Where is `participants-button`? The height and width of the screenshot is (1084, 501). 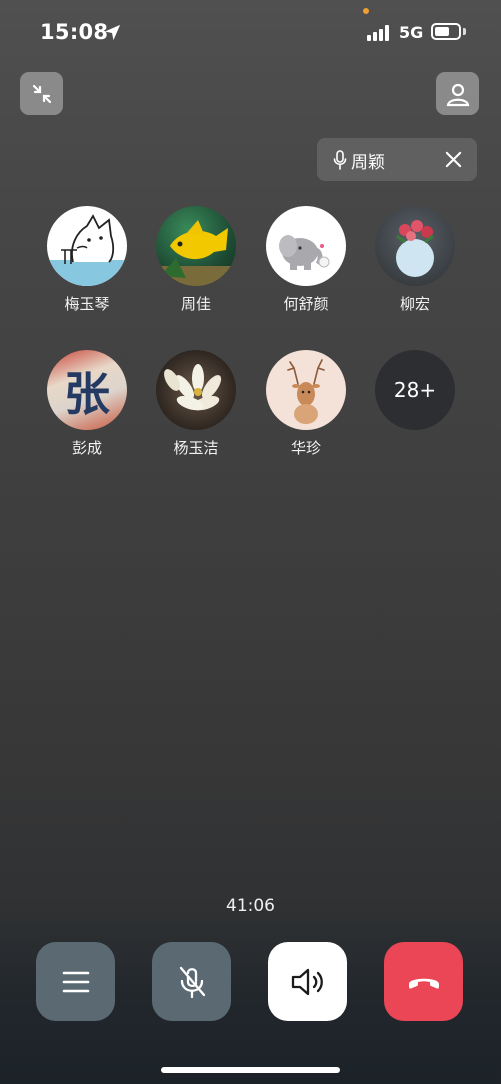
participants-button is located at coordinates (457, 93).